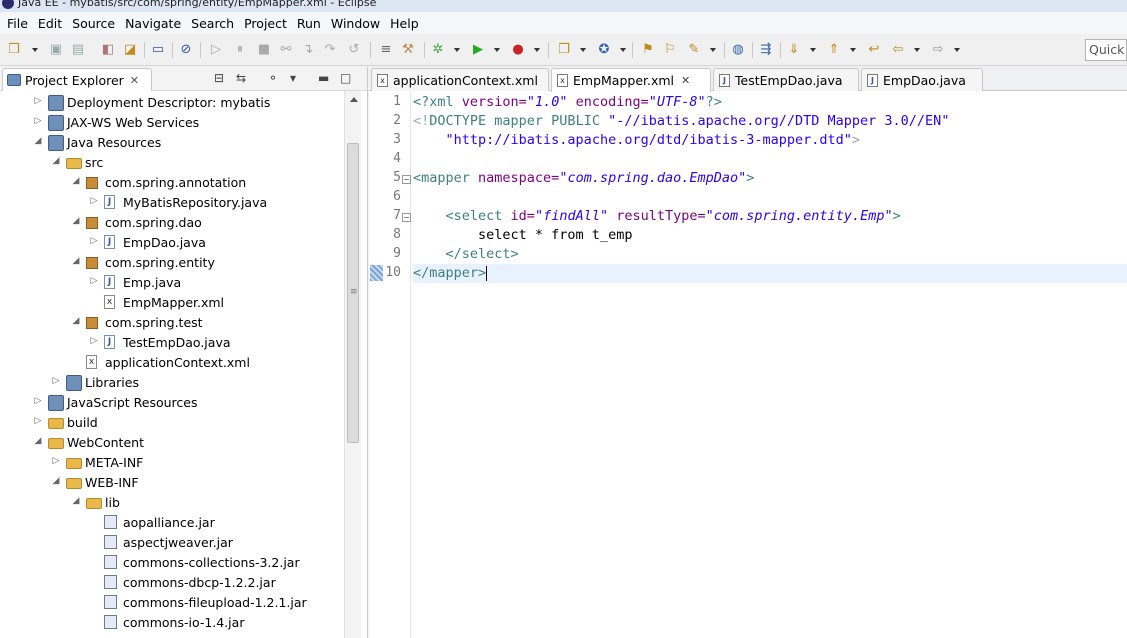  I want to click on tab-applicationcontext-xml: x applicationContext.xml, so click(460, 79).